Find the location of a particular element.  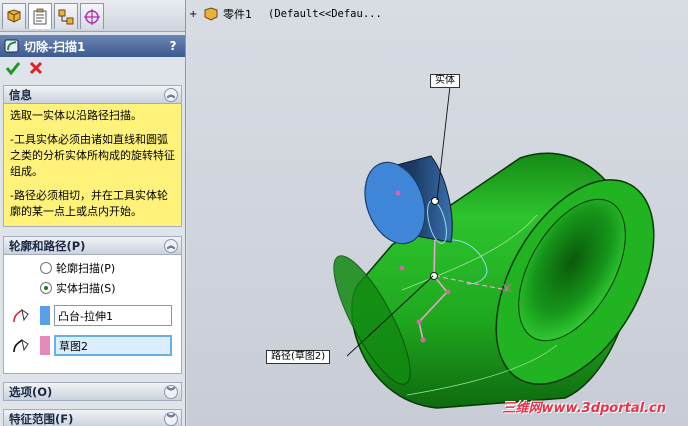

checkmark-icon is located at coordinates (13, 69).